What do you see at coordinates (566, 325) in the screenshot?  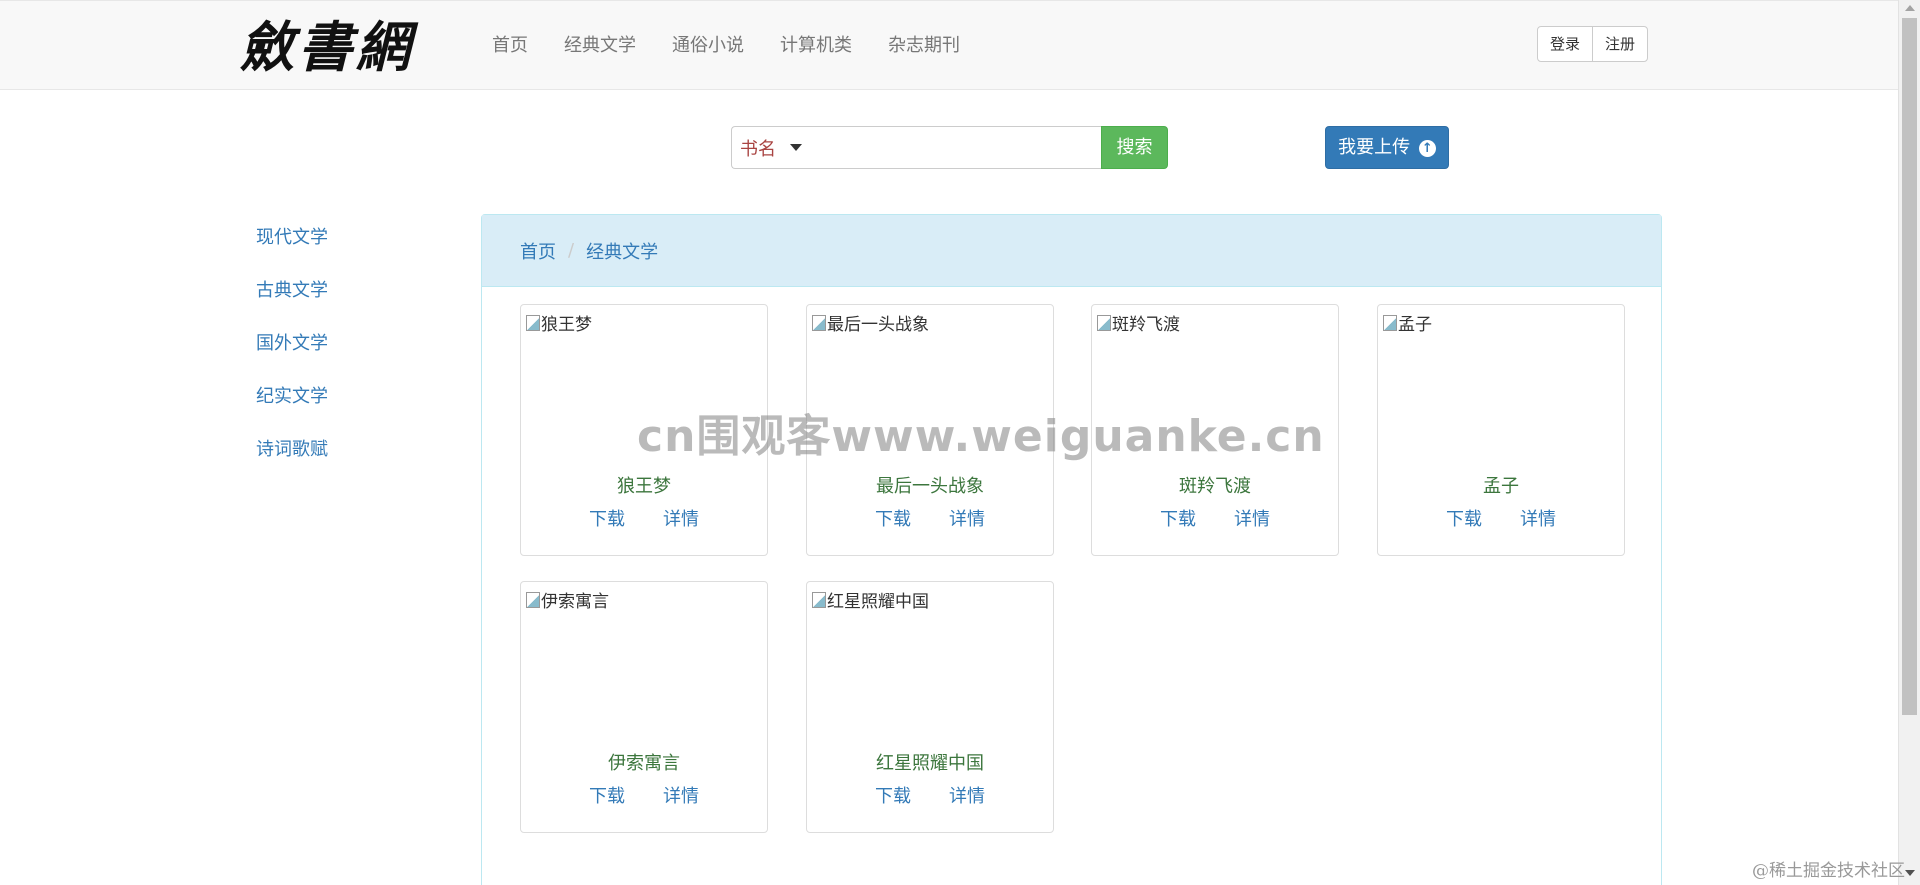 I see `book-cover-alt: 狼王梦` at bounding box center [566, 325].